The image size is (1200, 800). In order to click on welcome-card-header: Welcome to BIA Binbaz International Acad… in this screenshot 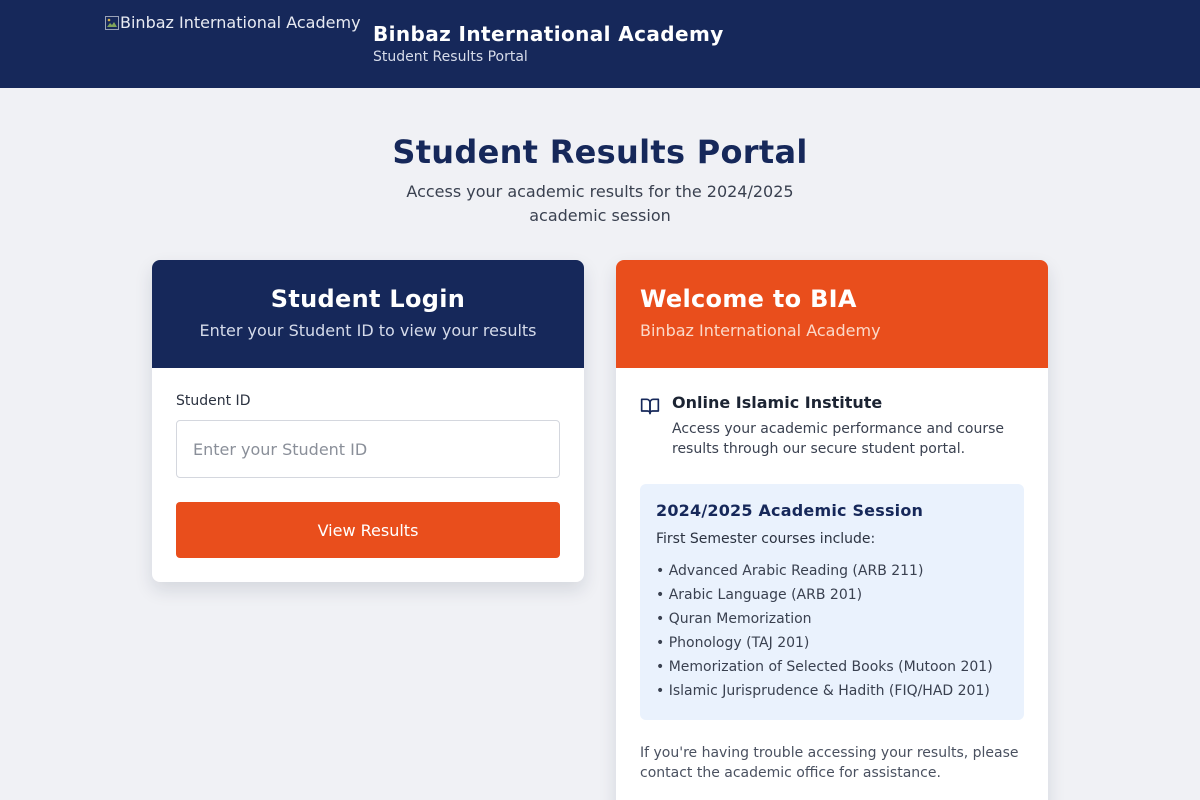, I will do `click(832, 314)`.